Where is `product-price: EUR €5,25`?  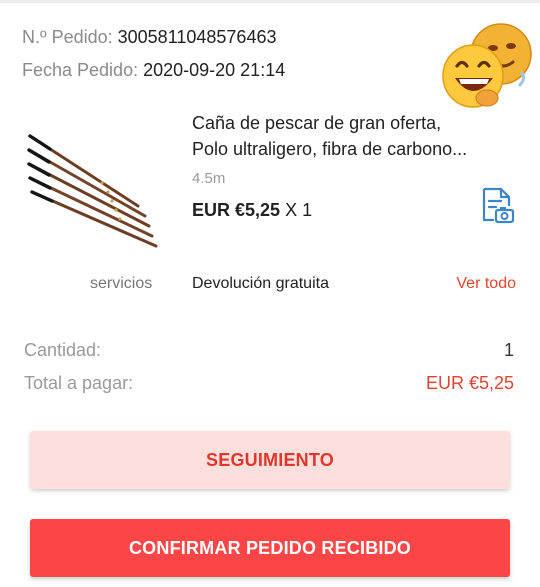
product-price: EUR €5,25 is located at coordinates (236, 210).